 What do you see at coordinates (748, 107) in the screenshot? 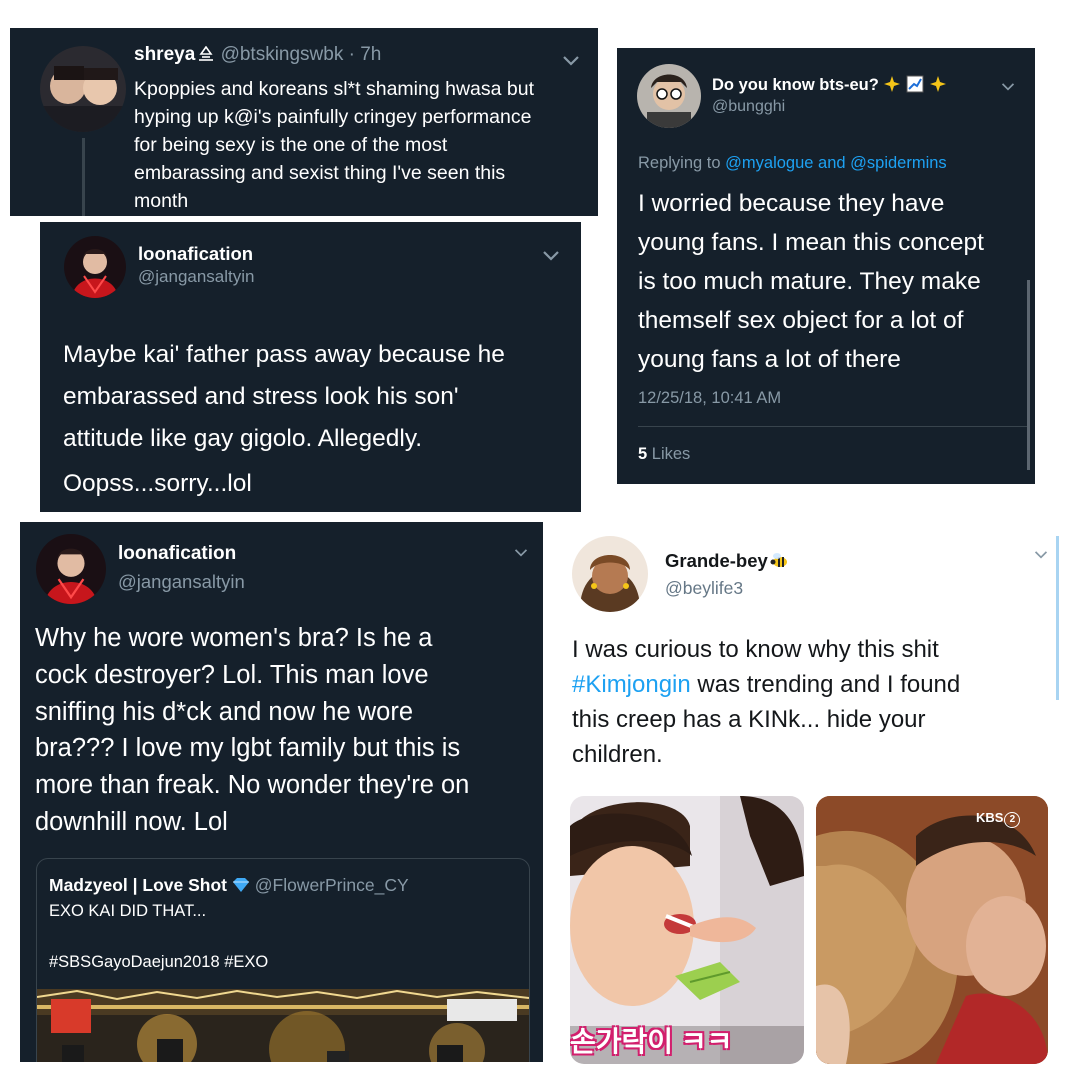
I see `handle: @bungghi` at bounding box center [748, 107].